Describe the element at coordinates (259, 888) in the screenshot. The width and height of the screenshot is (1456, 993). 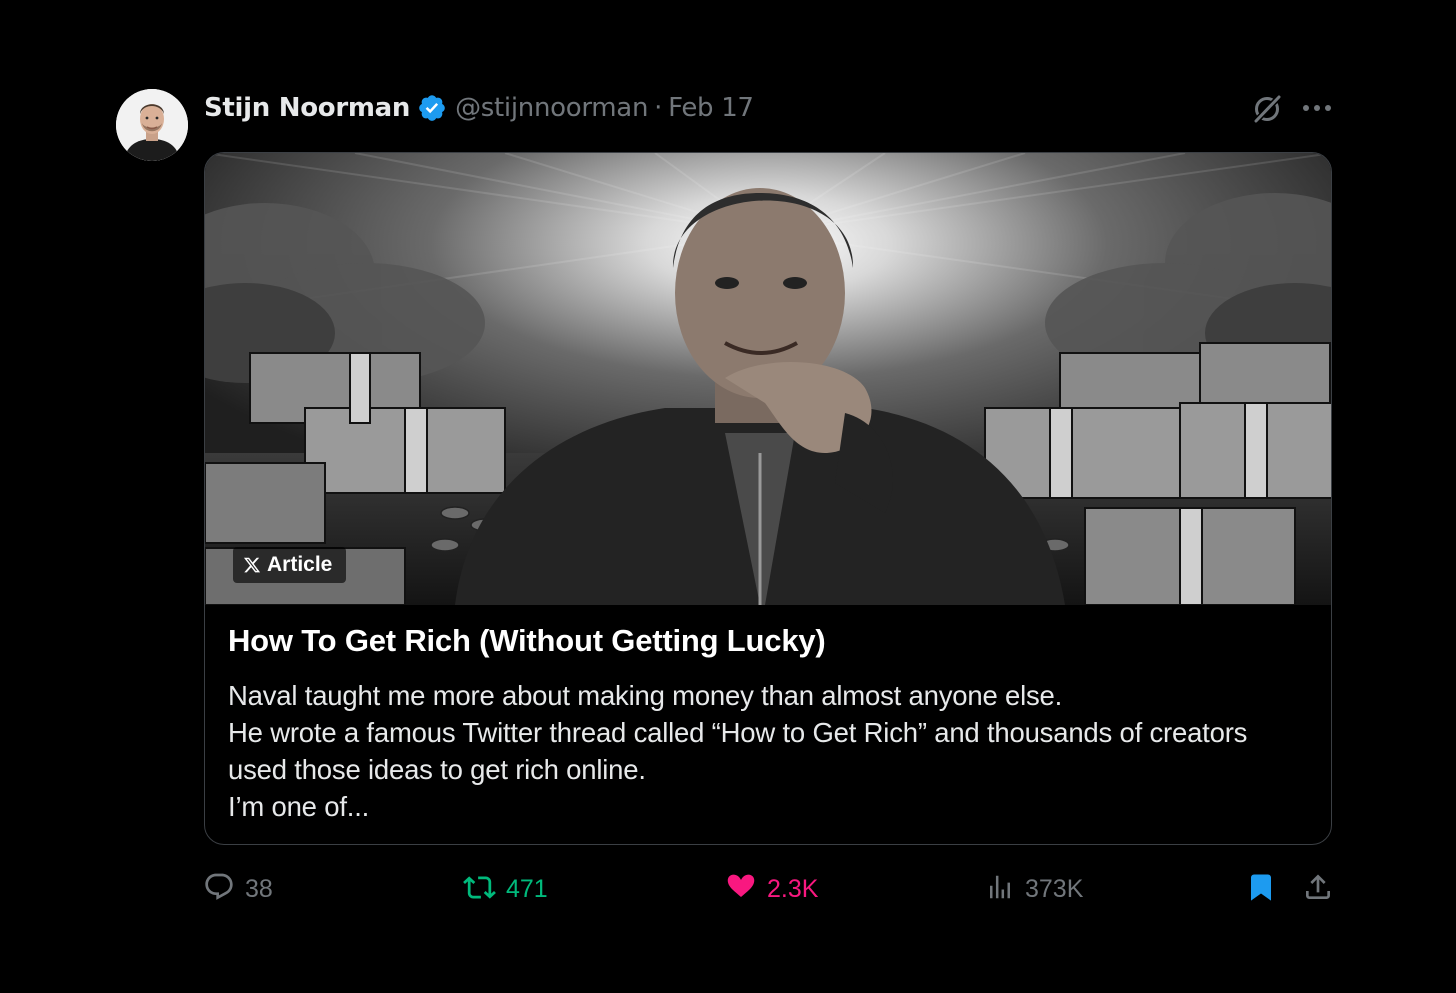
I see `reply-count: 38` at that location.